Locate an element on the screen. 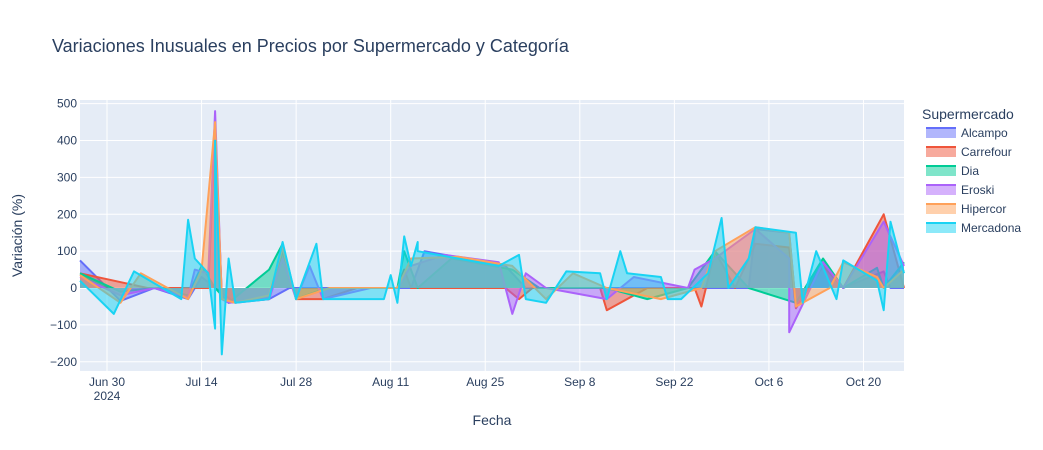  y-tick-label: −100 is located at coordinates (63, 325).